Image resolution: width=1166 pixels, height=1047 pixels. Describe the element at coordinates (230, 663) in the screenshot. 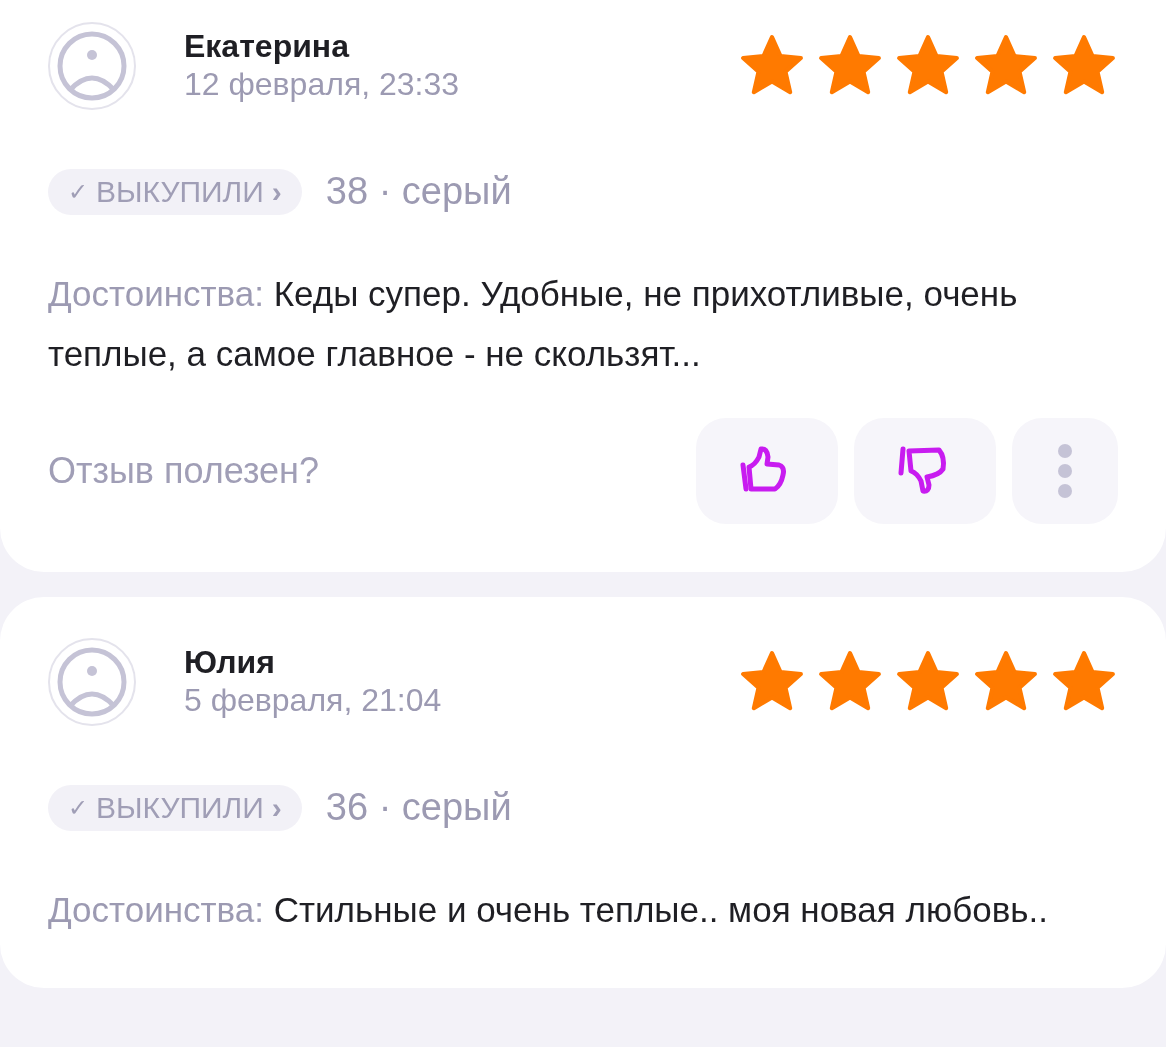

I see `author-name: Юлия` at that location.